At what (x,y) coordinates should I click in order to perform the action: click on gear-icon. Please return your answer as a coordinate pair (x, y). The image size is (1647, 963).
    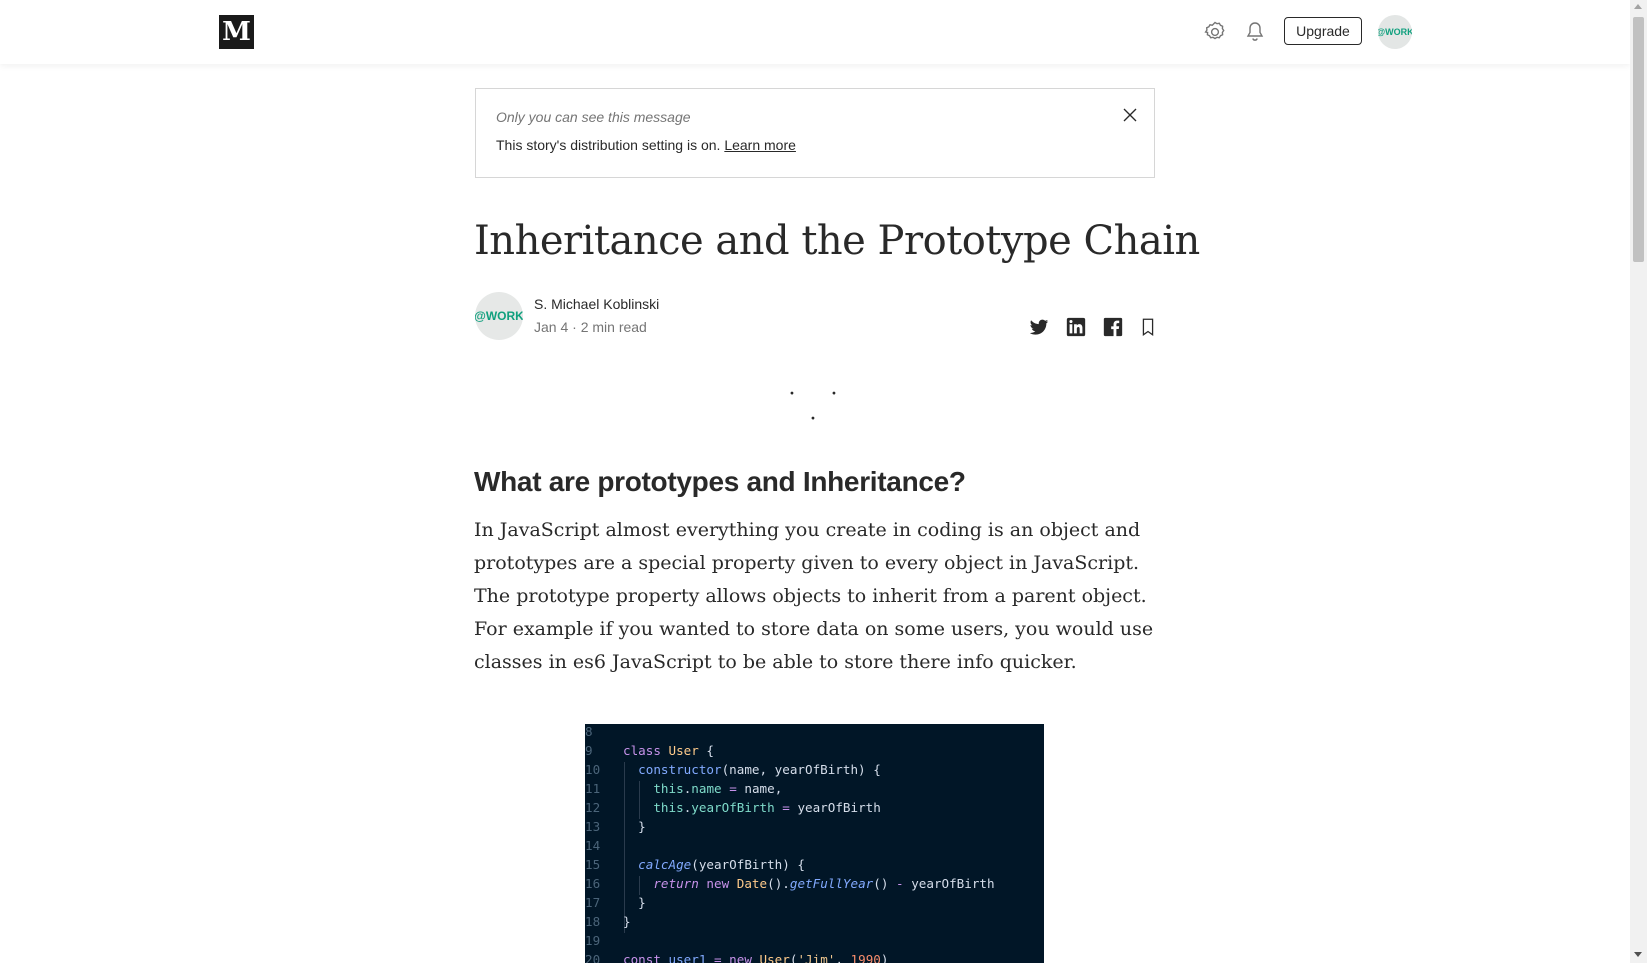
    Looking at the image, I should click on (1215, 32).